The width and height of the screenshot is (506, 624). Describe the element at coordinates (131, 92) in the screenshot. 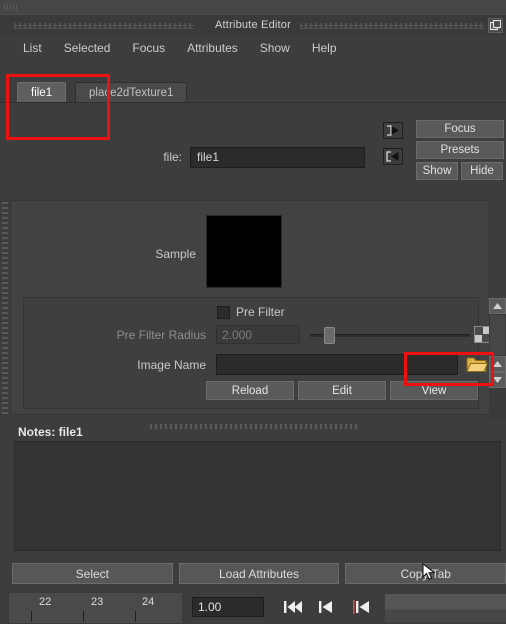

I see `tab-place2dtexture1: place2dTexture1` at that location.